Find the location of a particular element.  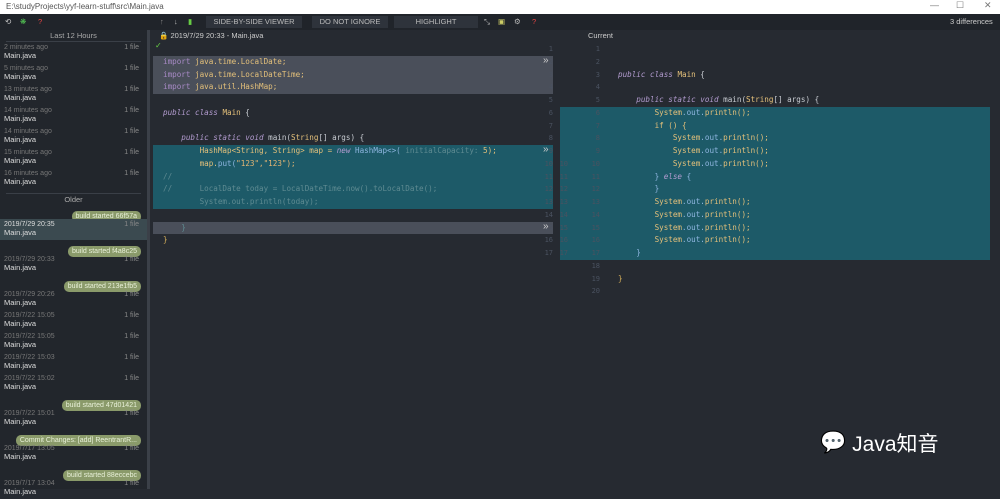

history-item: 5 minutes ago Main.java 1 file is located at coordinates (73, 73).